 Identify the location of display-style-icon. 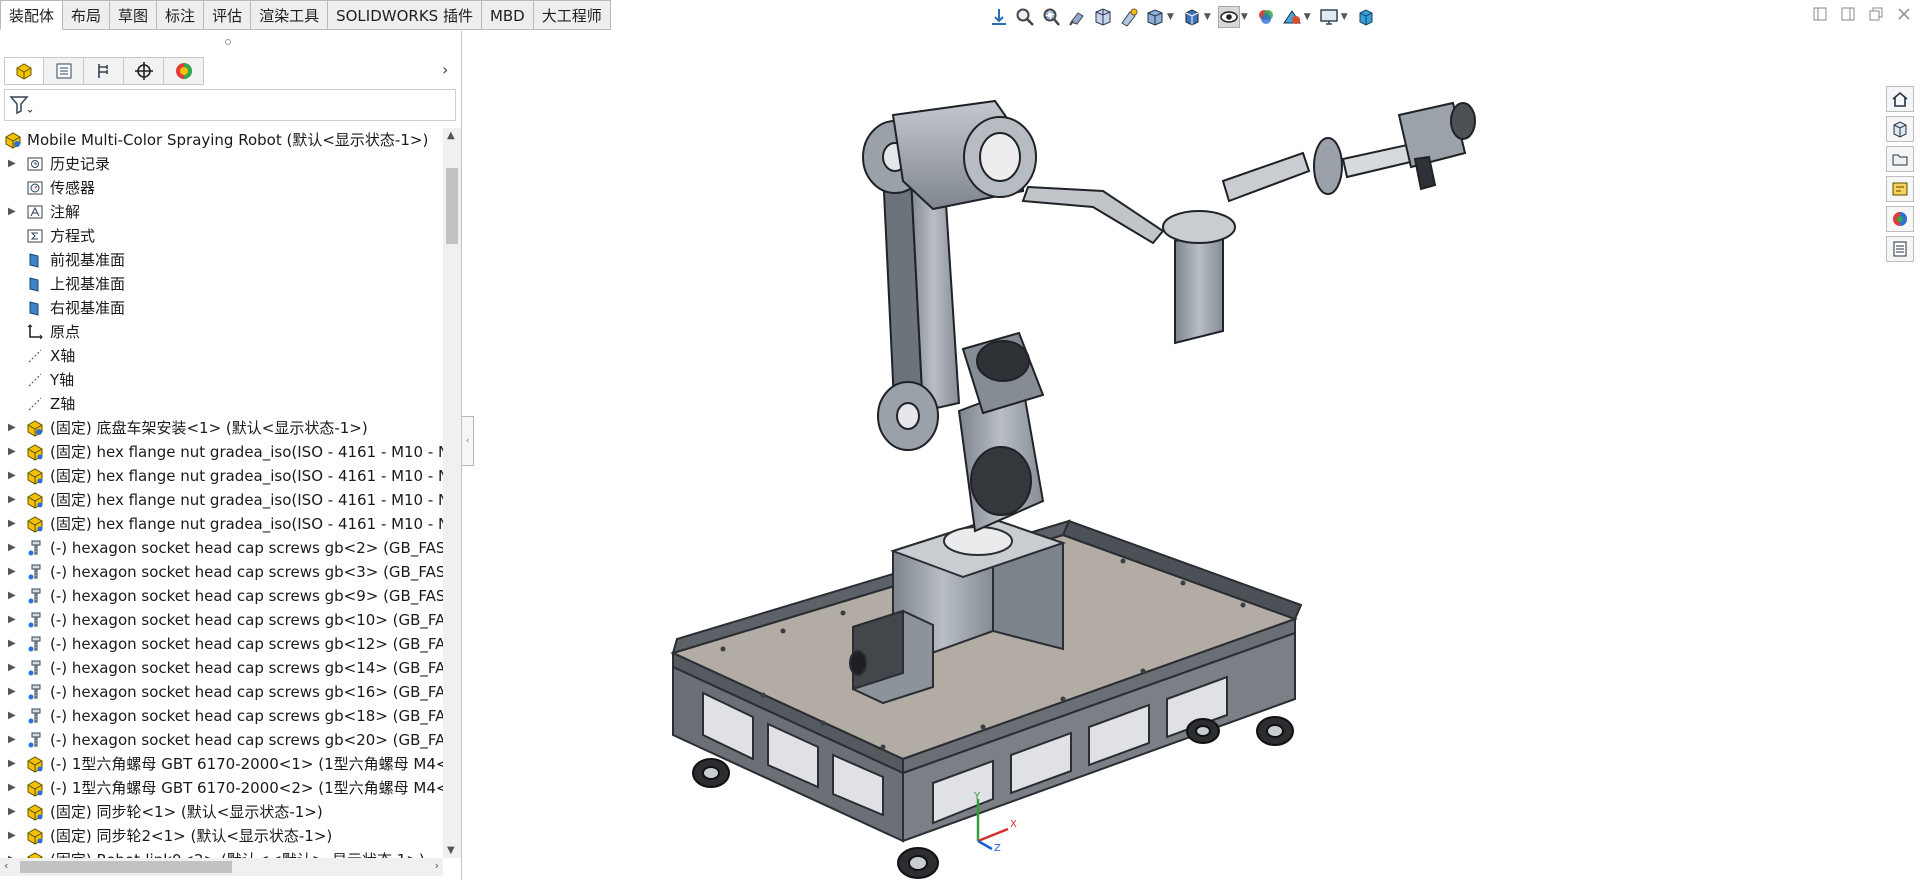
(1192, 17).